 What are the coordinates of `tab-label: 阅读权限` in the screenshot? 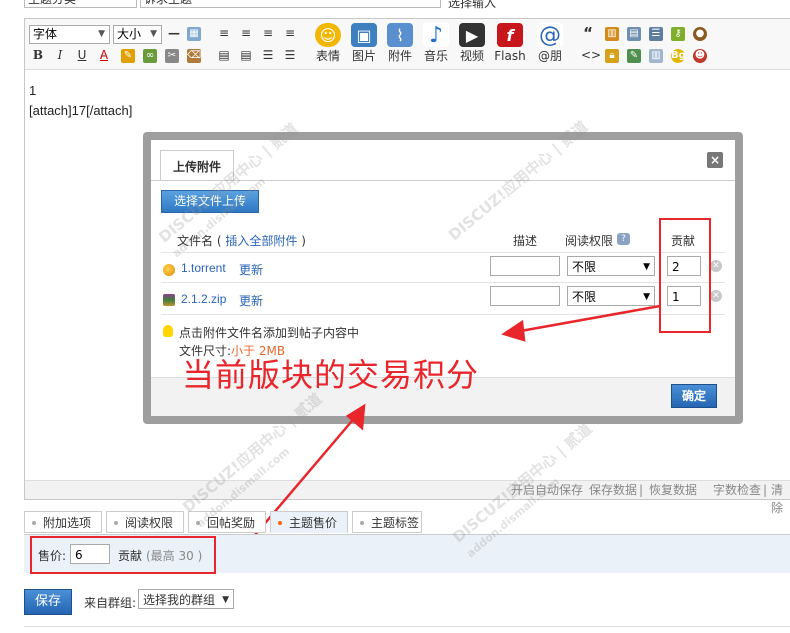 It's located at (149, 523).